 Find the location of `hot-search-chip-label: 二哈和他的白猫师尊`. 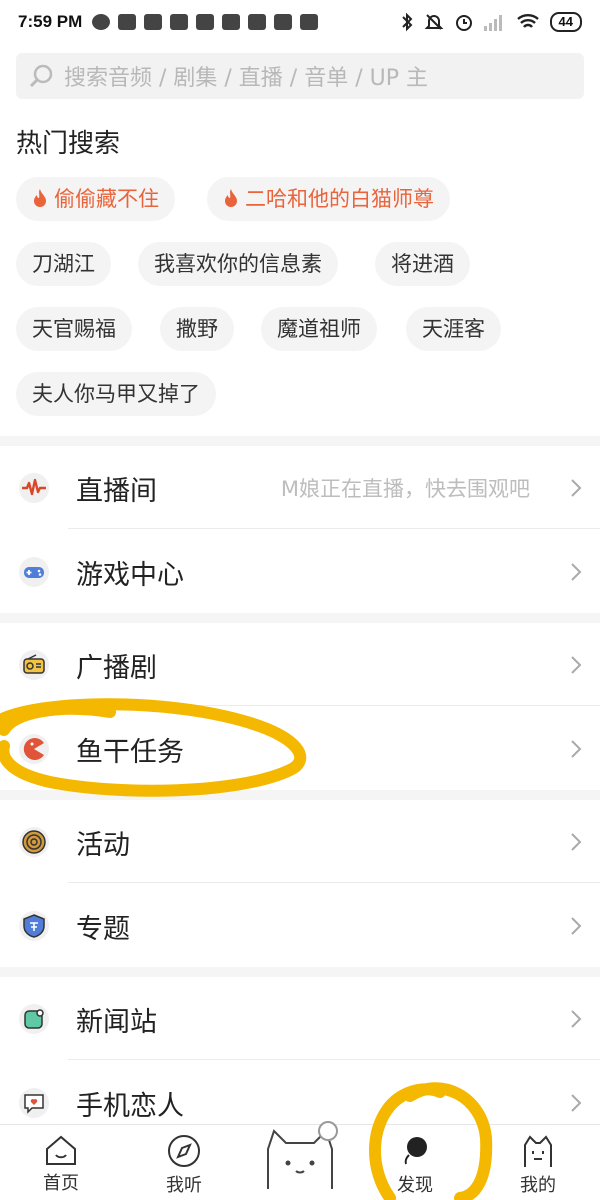

hot-search-chip-label: 二哈和他的白猫师尊 is located at coordinates (339, 199).